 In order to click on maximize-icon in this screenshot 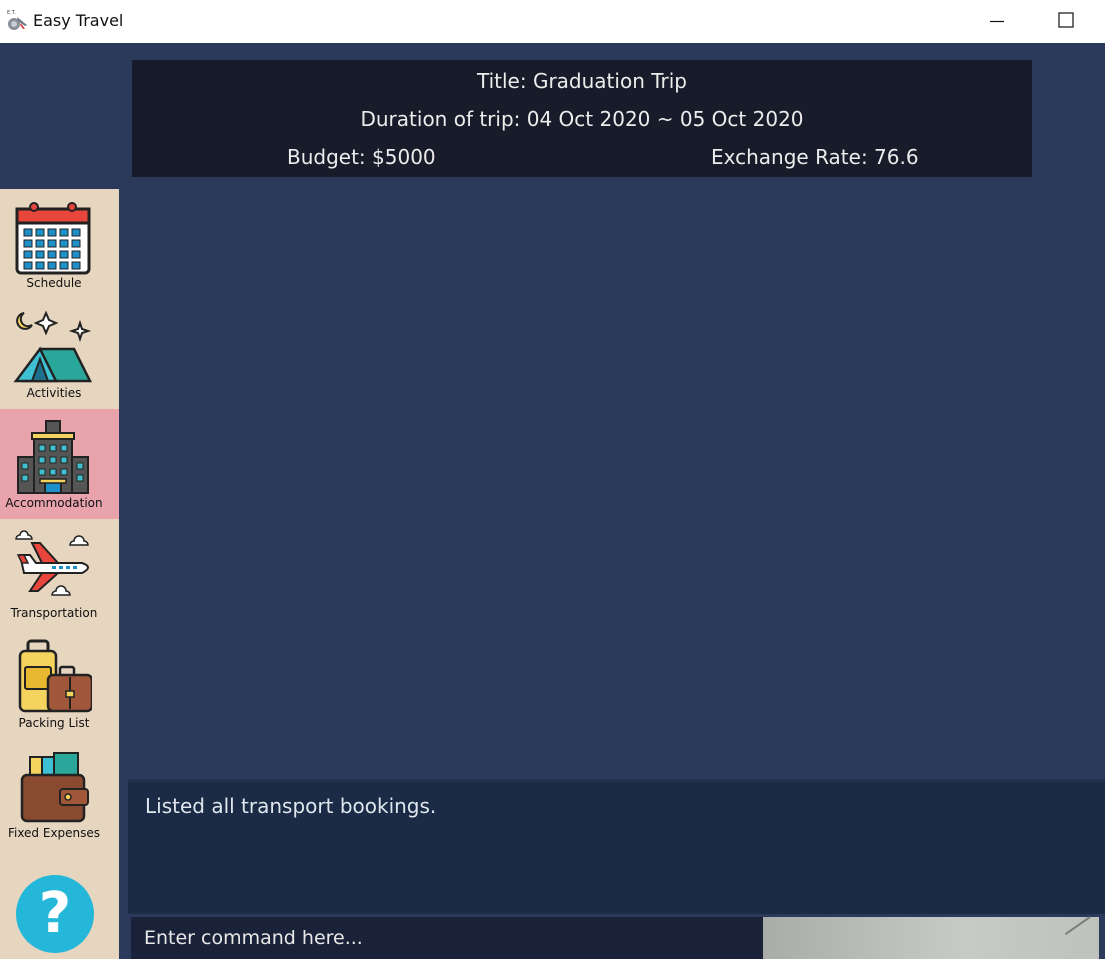, I will do `click(1066, 20)`.